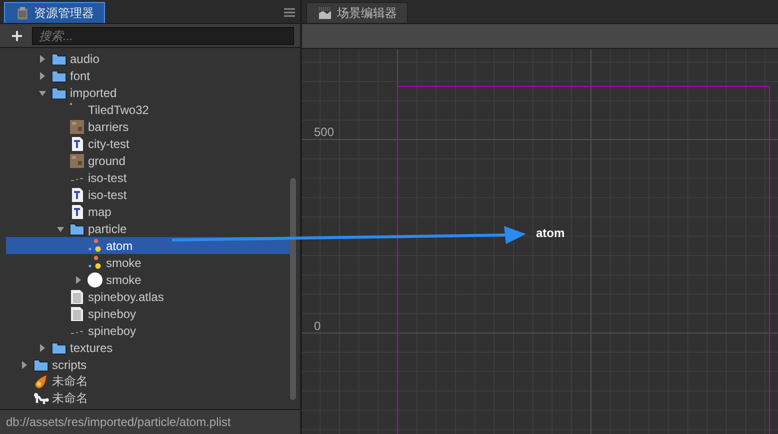  I want to click on tree-item: TiledTwo32, so click(148, 109).